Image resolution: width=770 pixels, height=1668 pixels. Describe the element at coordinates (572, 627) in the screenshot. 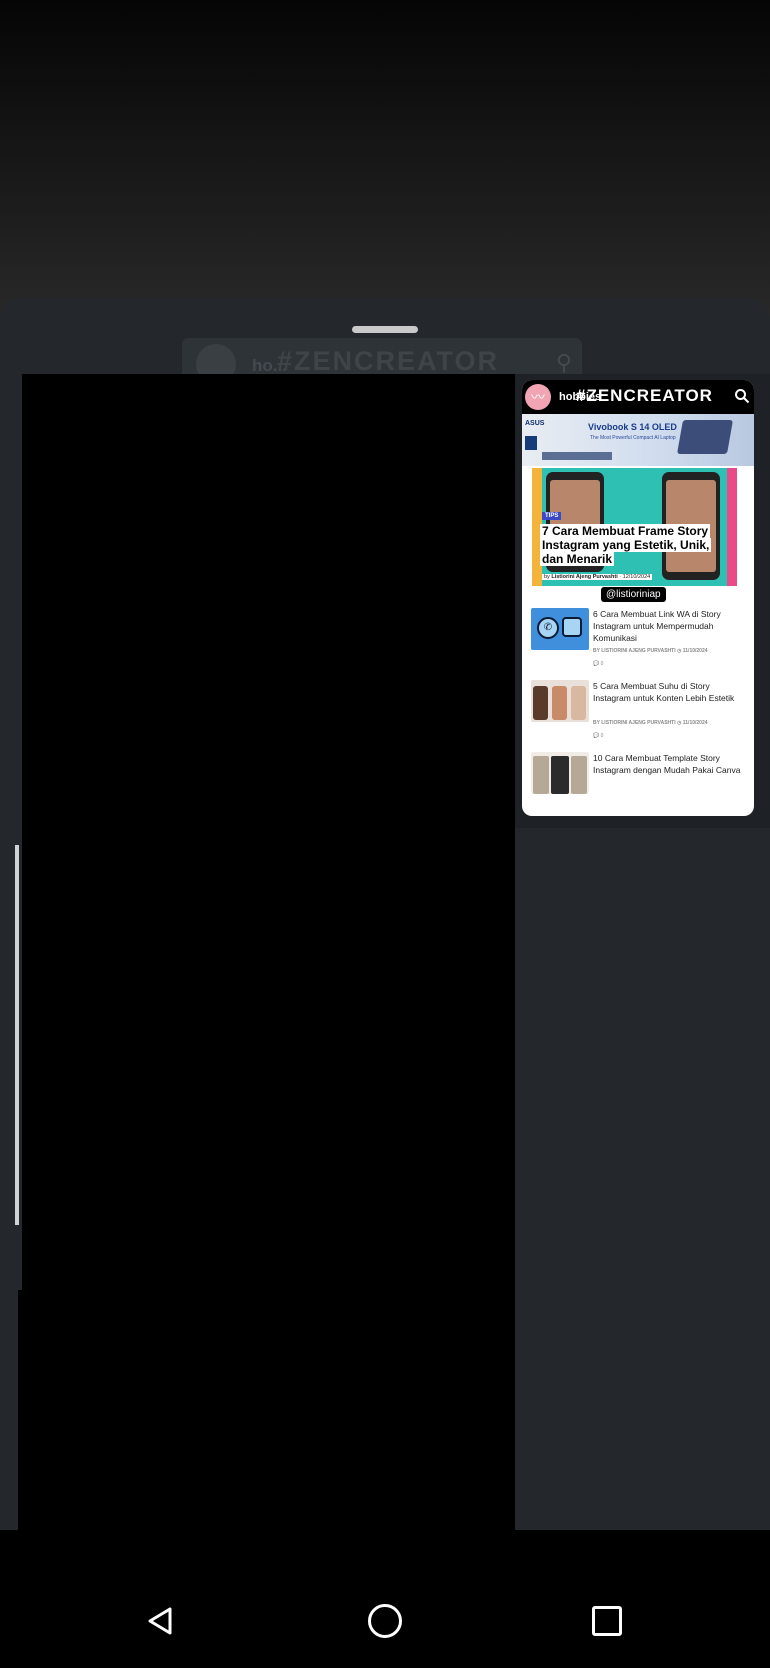

I see `instagram-icon` at that location.